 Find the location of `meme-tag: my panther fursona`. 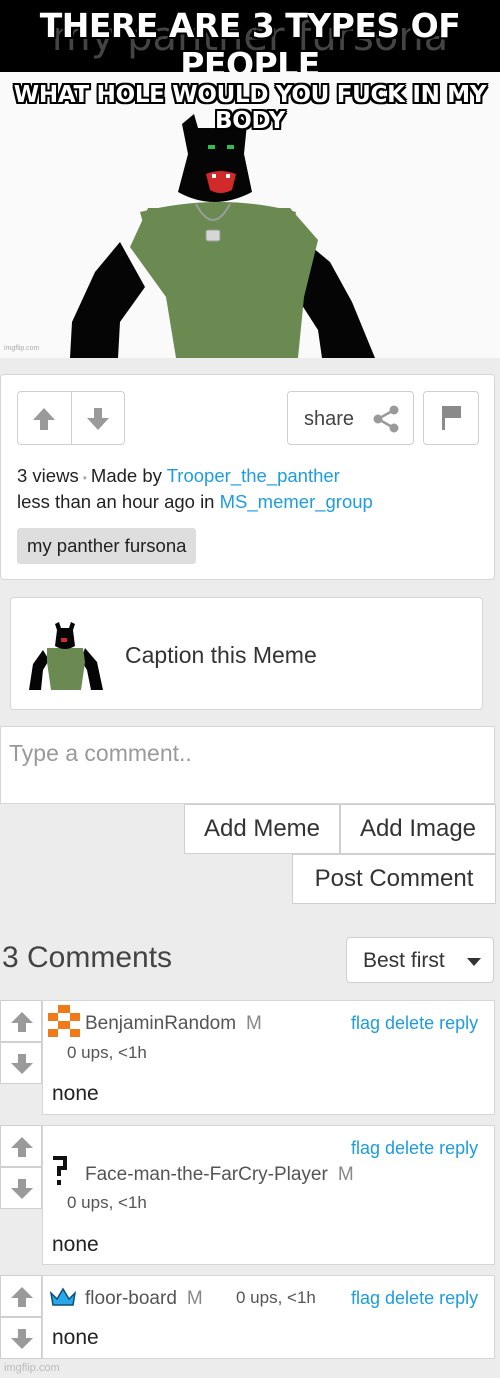

meme-tag: my panther fursona is located at coordinates (107, 546).